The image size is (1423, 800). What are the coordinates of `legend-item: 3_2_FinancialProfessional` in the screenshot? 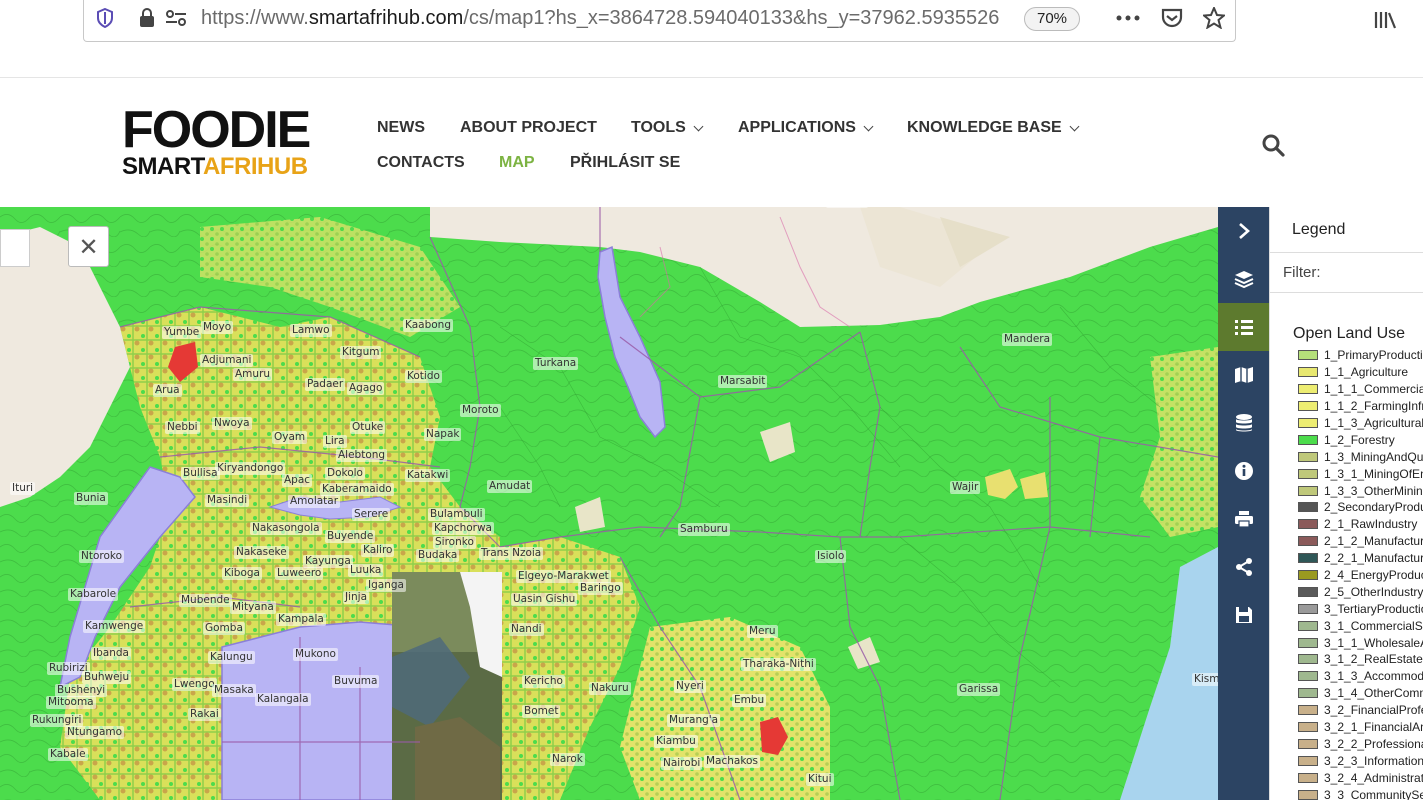 It's located at (1360, 710).